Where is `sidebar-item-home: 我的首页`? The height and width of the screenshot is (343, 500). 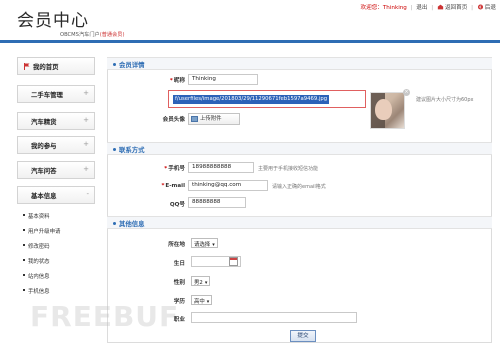
sidebar-item-home: 我的首页 is located at coordinates (56, 66).